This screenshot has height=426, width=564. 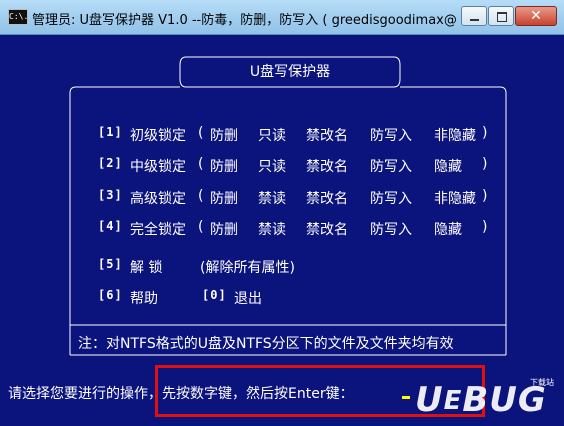 What do you see at coordinates (110, 295) in the screenshot?
I see `menu-key: [6]` at bounding box center [110, 295].